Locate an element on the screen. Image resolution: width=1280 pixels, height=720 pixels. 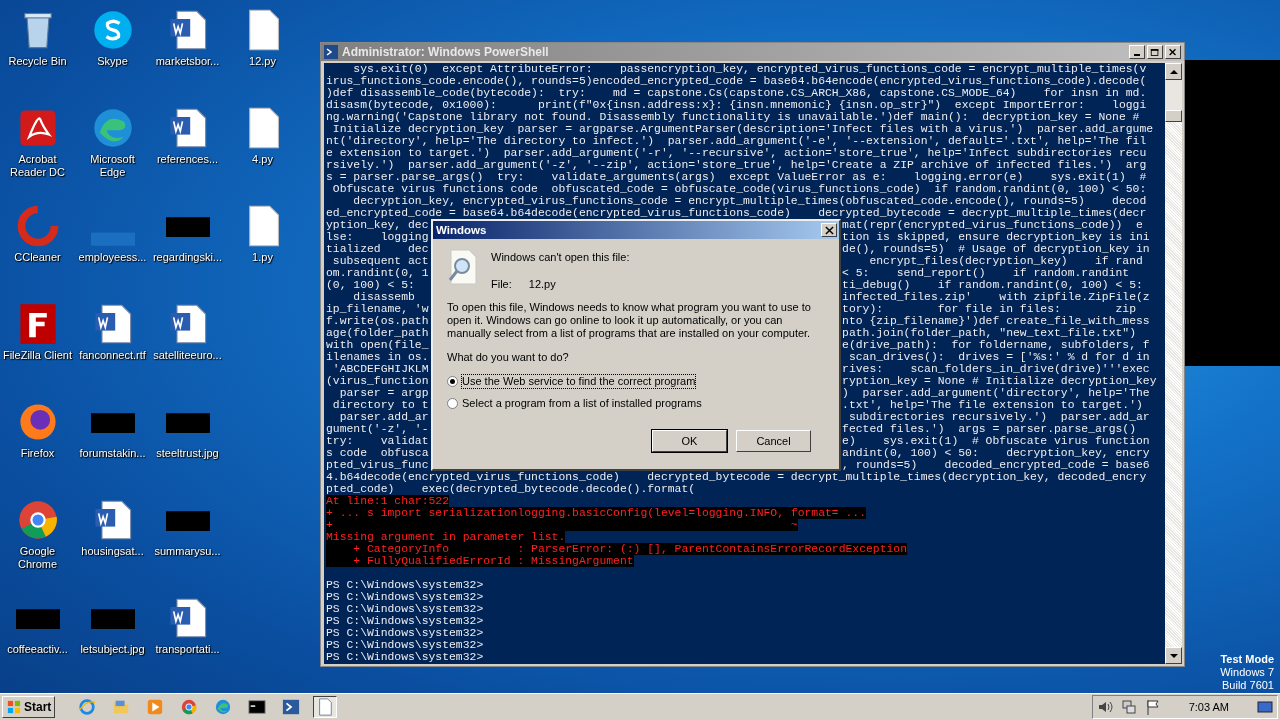
console-line: disasm(bytecode, 0x1000): print(f"0x{insn.address:x}: {insn.mnemonic} {insn.op_str}") except ImportError: loggi is located at coordinates (736, 105).